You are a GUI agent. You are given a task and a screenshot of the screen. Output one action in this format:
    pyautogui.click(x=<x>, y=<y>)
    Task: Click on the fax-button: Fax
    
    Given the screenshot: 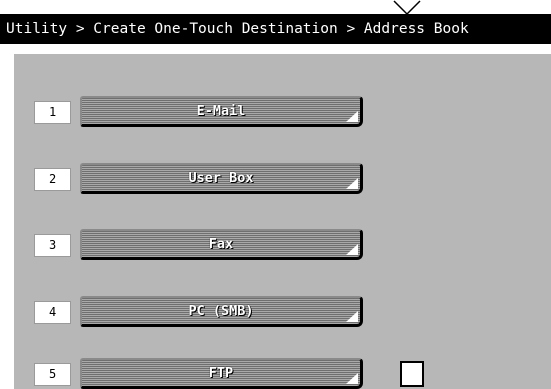 What is the action you would take?
    pyautogui.click(x=221, y=244)
    